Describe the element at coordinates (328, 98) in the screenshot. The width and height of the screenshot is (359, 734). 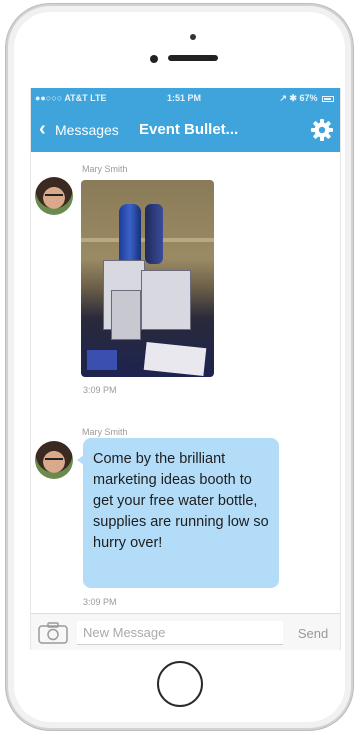
I see `battery-icon` at that location.